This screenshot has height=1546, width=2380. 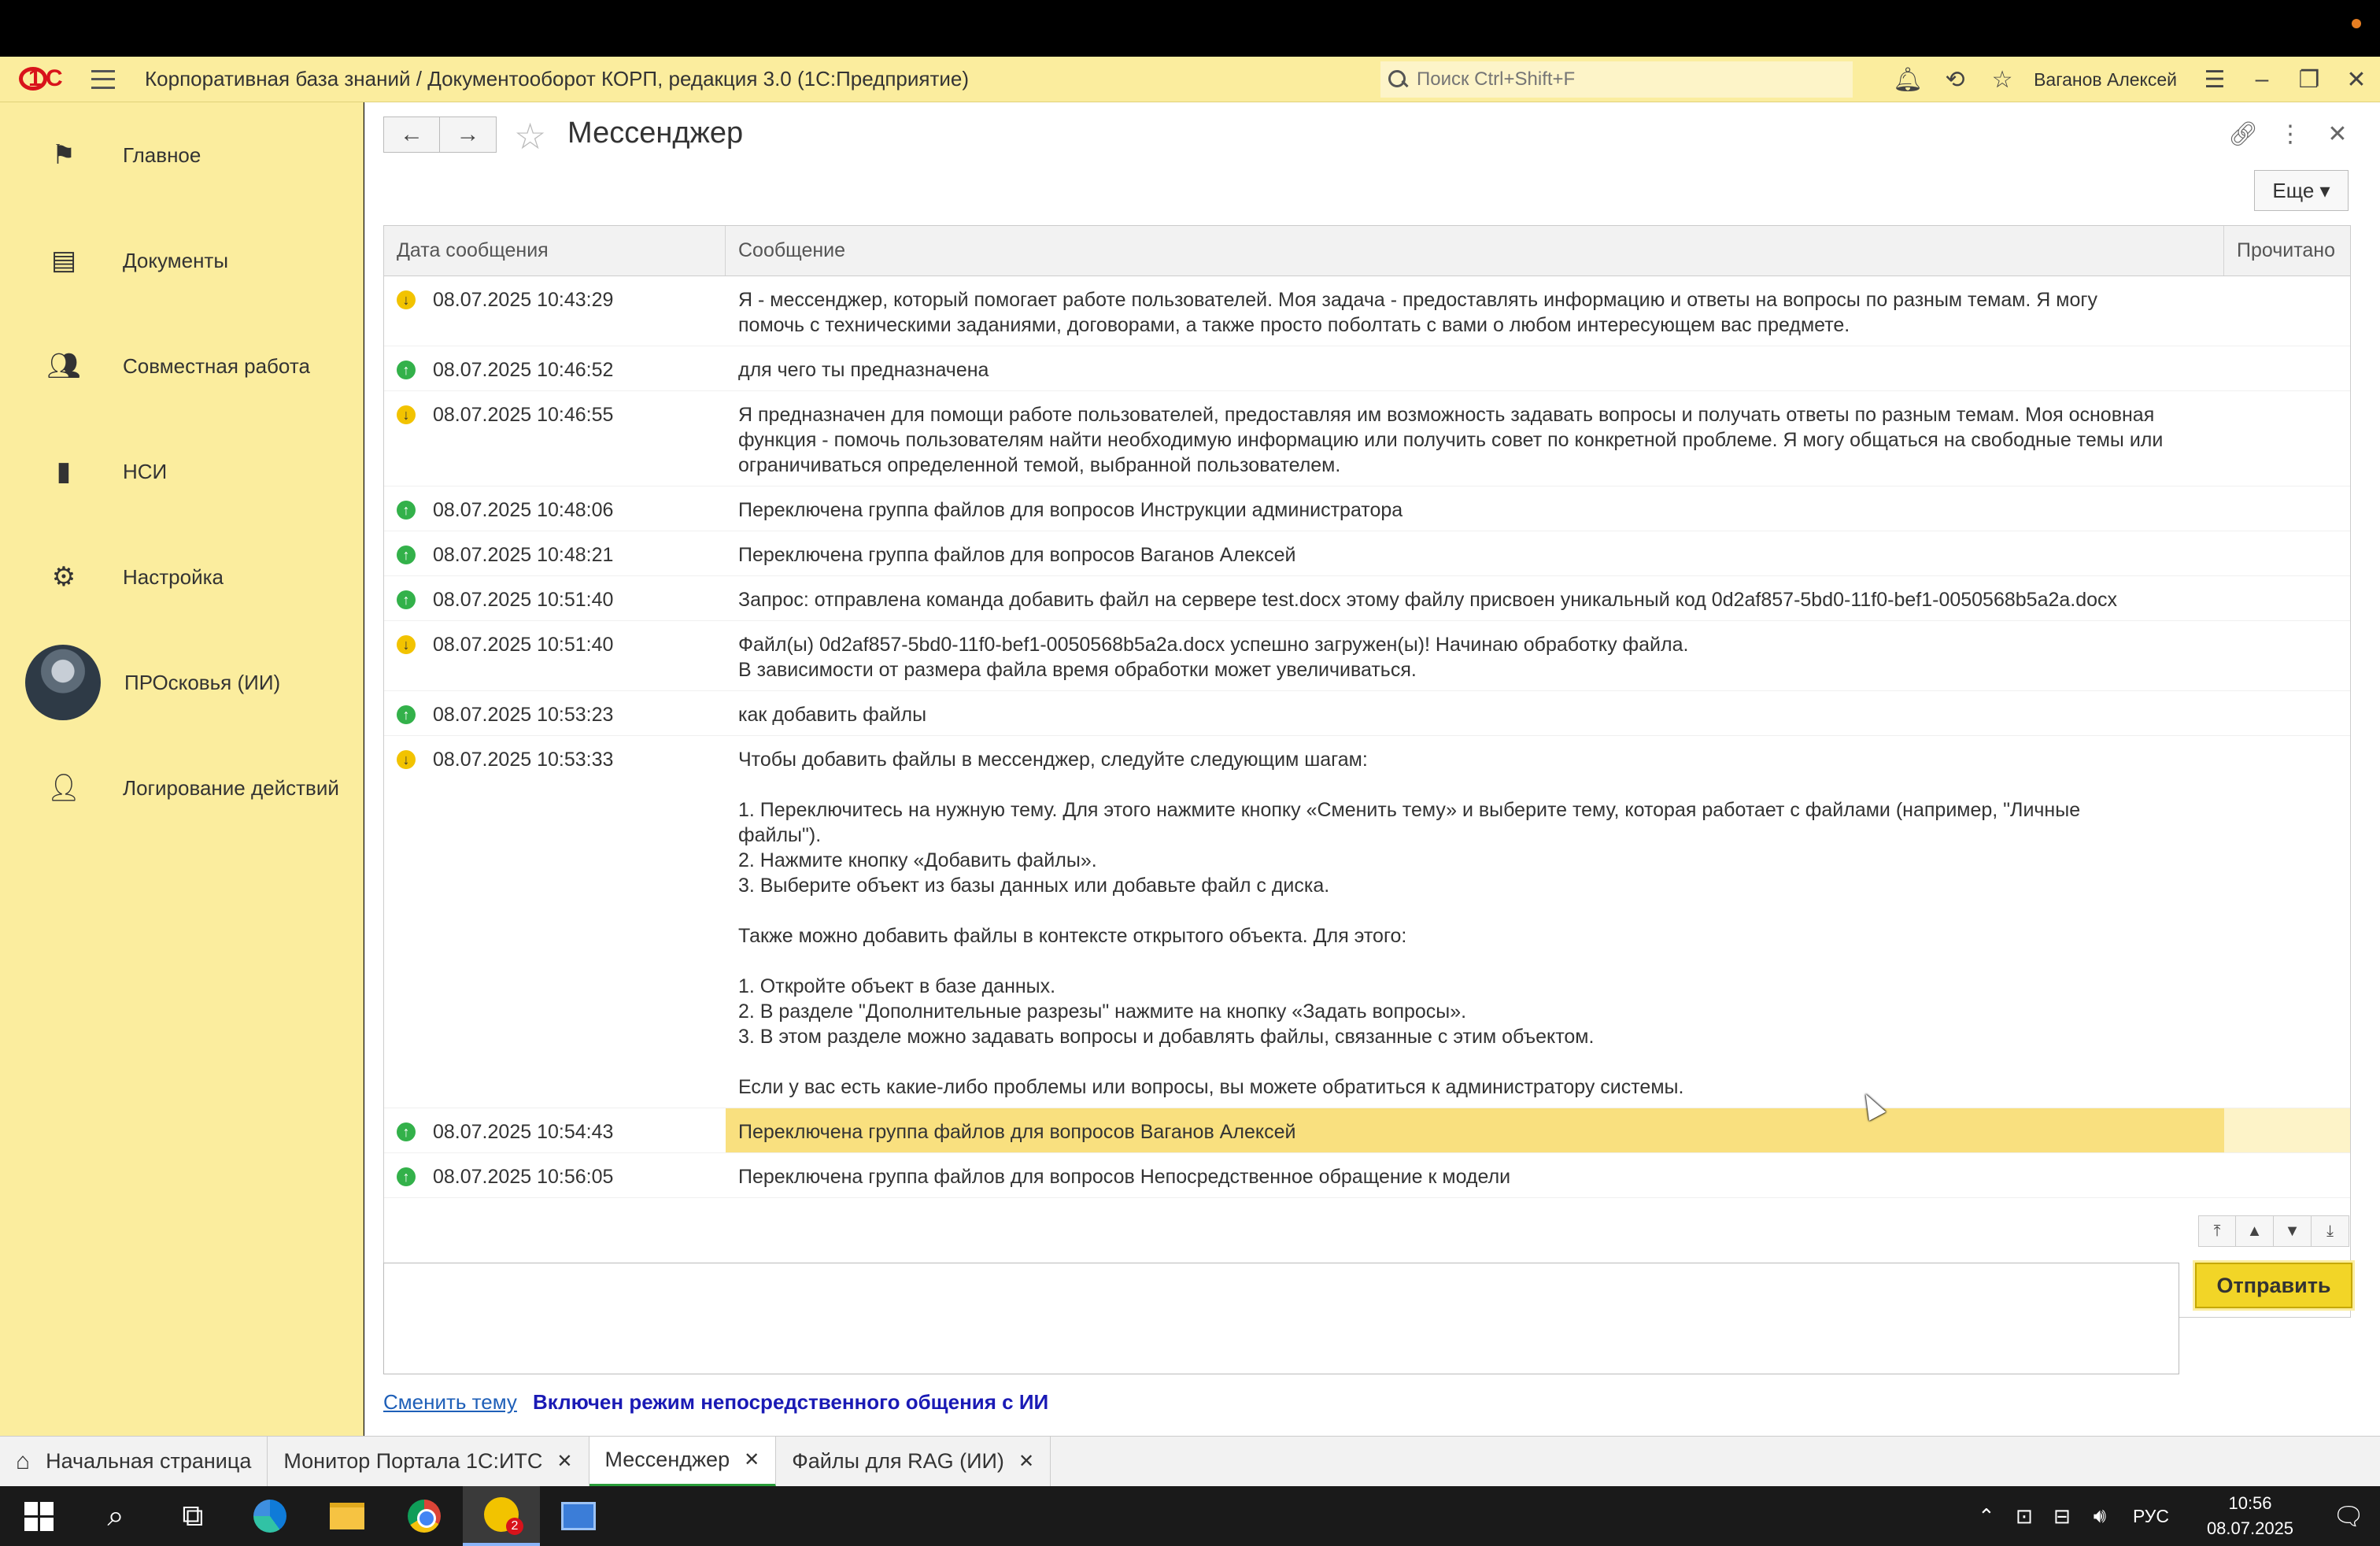 What do you see at coordinates (181, 788) in the screenshot?
I see `sidebar-item-logging: 👤︎ Логирование действий` at bounding box center [181, 788].